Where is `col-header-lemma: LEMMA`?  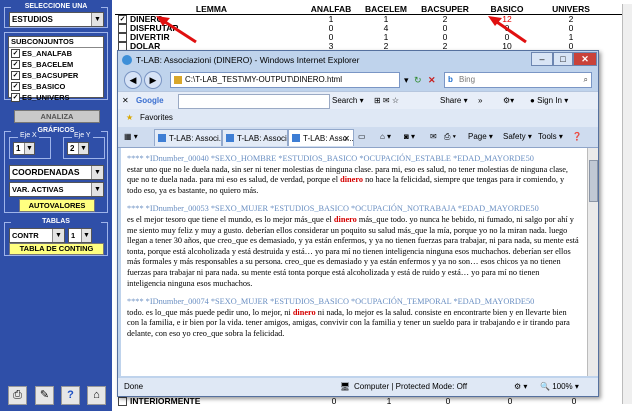 col-header-lemma: LEMMA is located at coordinates (210, 9).